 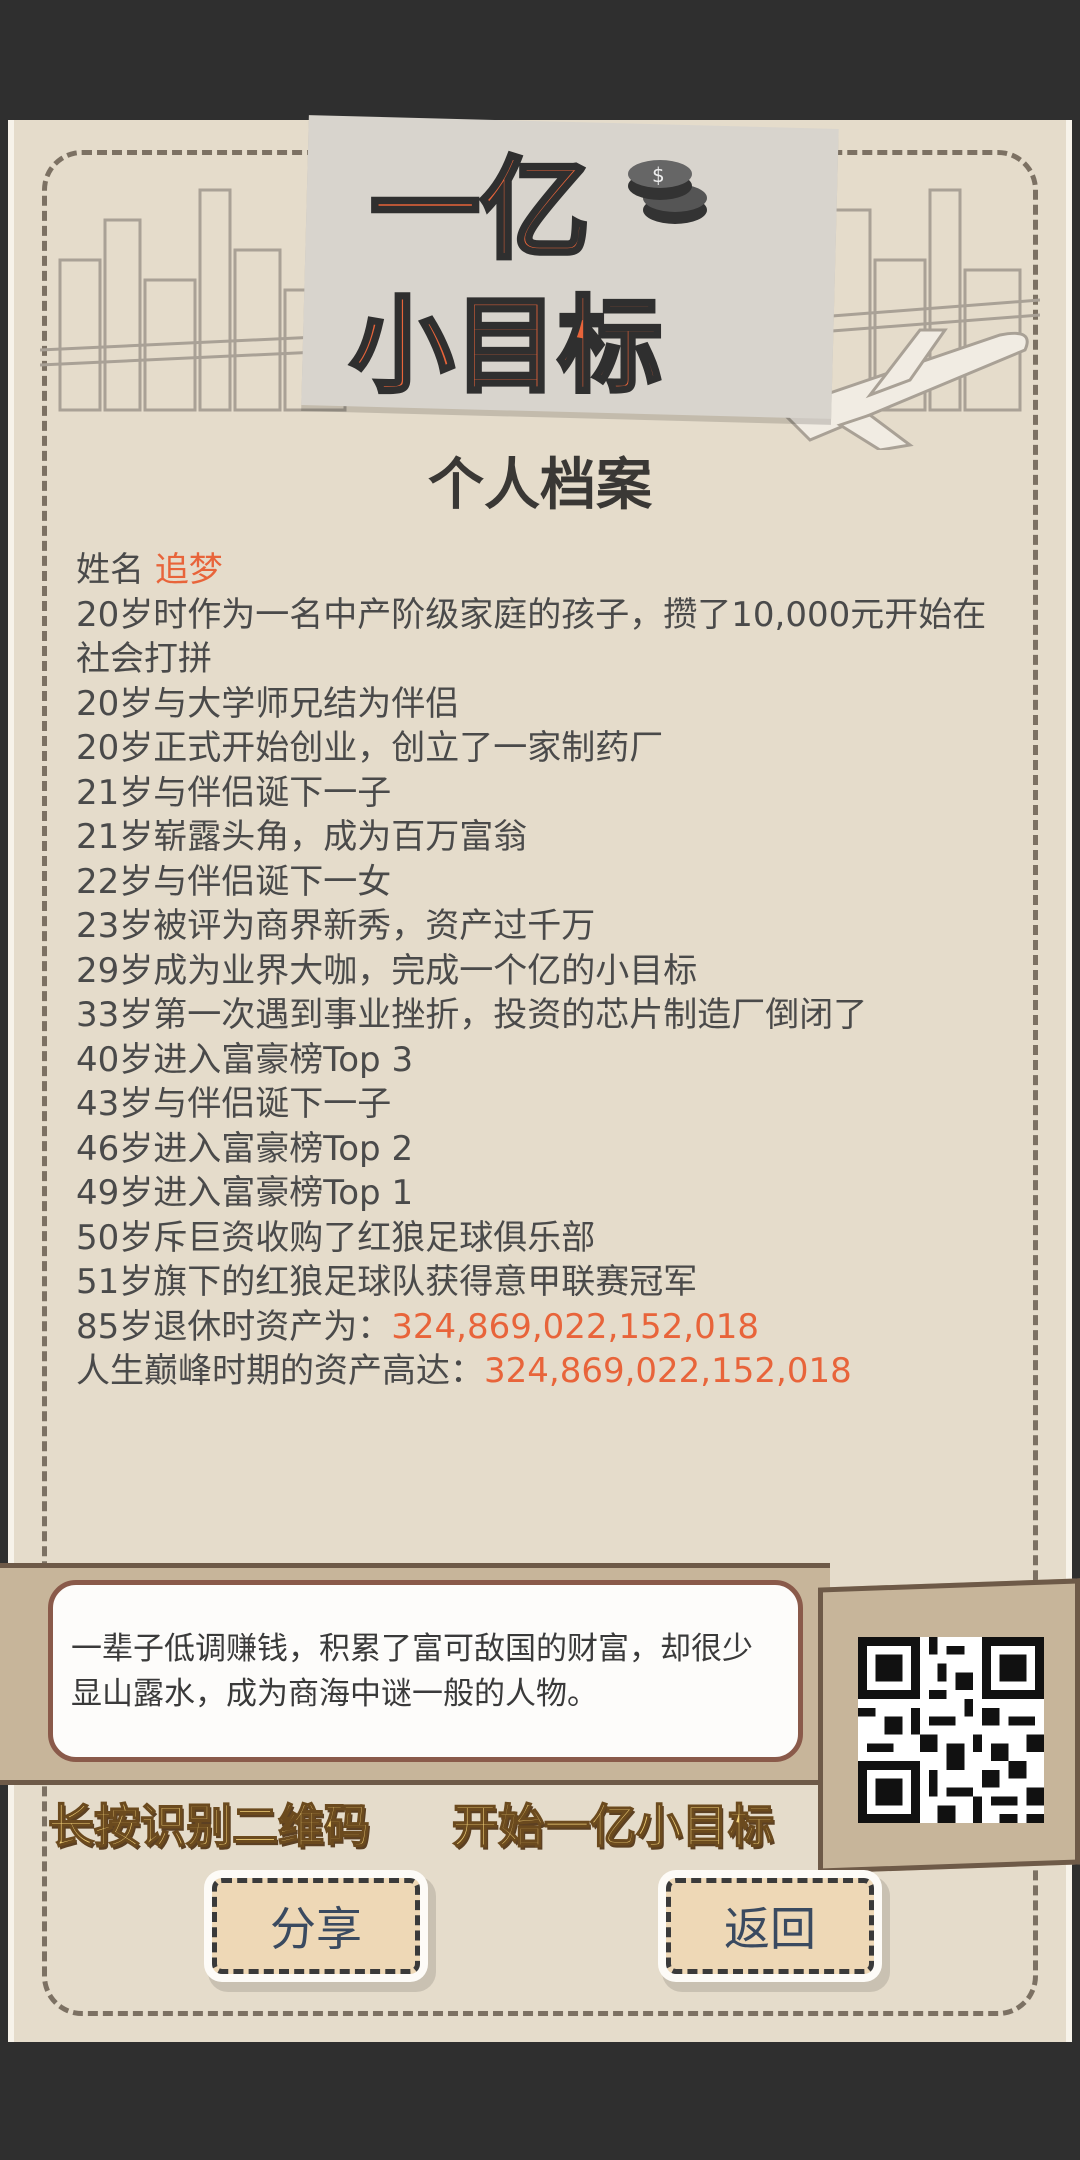 What do you see at coordinates (209, 1826) in the screenshot?
I see `scan-qr-hint: 长按识别二维码` at bounding box center [209, 1826].